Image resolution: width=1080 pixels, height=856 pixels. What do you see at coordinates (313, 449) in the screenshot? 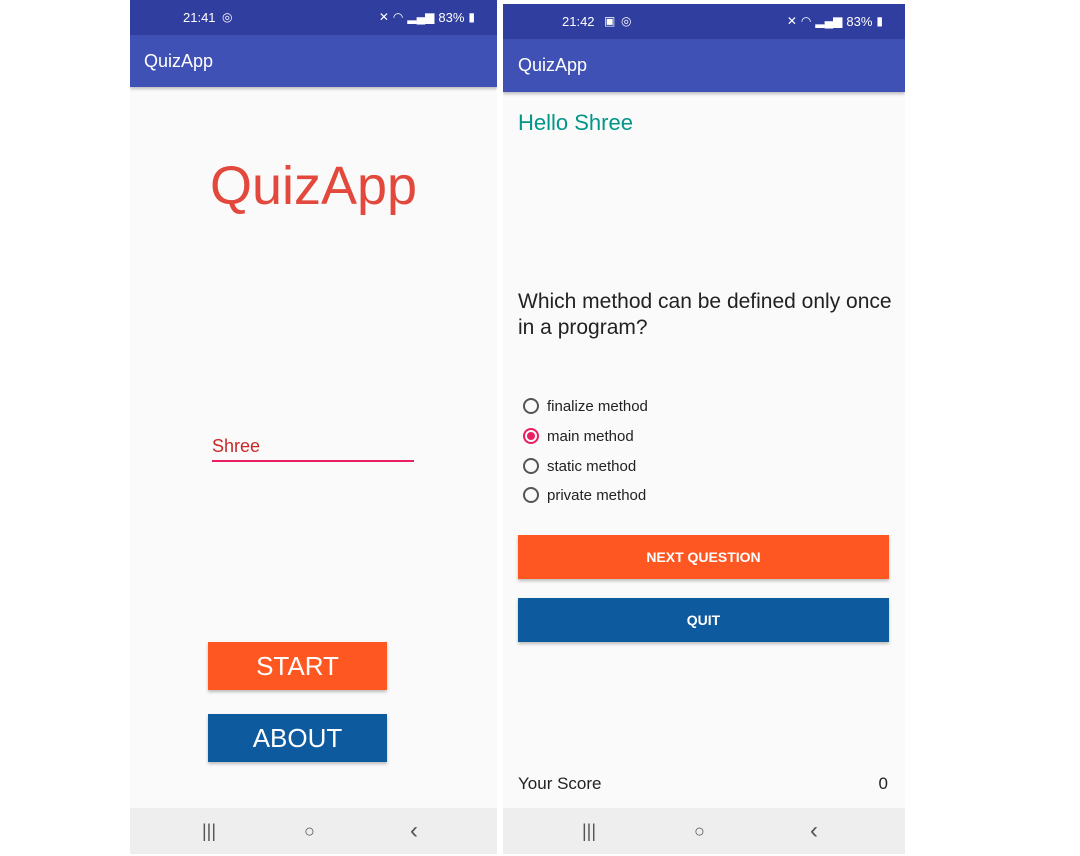
I see `name-input` at bounding box center [313, 449].